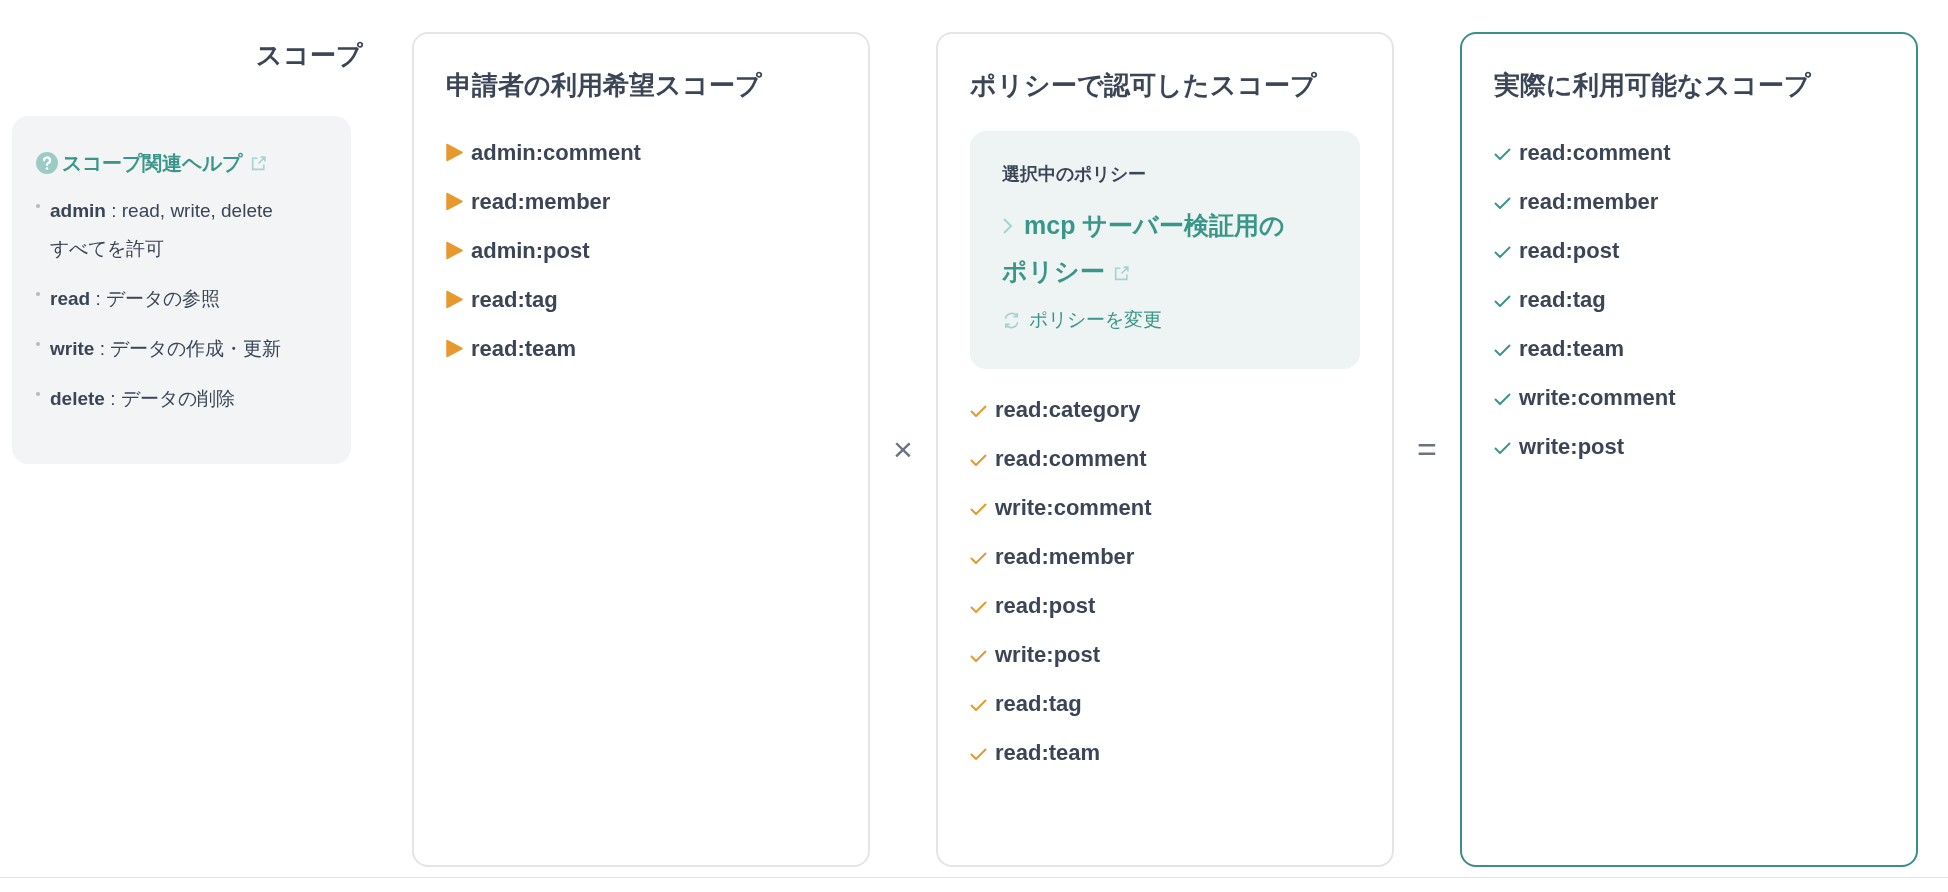 This screenshot has width=1948, height=892. What do you see at coordinates (1011, 320) in the screenshot?
I see `refresh-icon` at bounding box center [1011, 320].